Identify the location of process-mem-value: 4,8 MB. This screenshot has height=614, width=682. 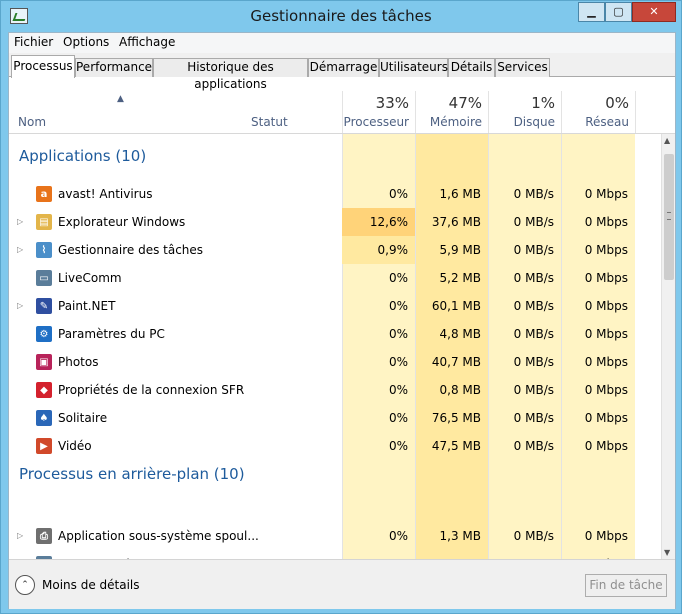
(460, 334).